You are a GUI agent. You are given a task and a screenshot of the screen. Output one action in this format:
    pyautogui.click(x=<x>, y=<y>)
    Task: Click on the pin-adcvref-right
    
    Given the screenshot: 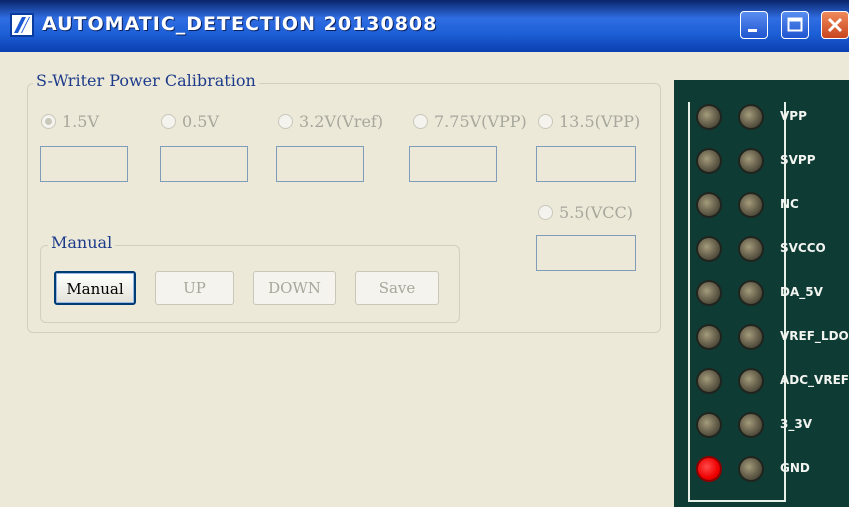 What is the action you would take?
    pyautogui.click(x=751, y=381)
    